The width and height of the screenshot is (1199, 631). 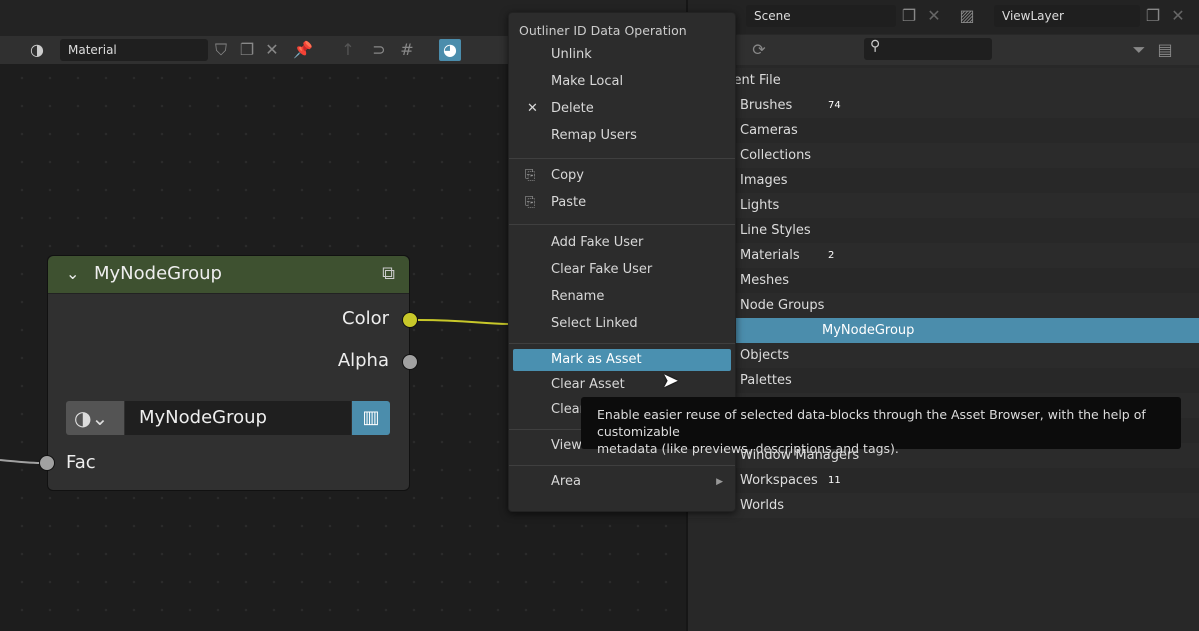 I want to click on count-badge: 2, so click(x=831, y=255).